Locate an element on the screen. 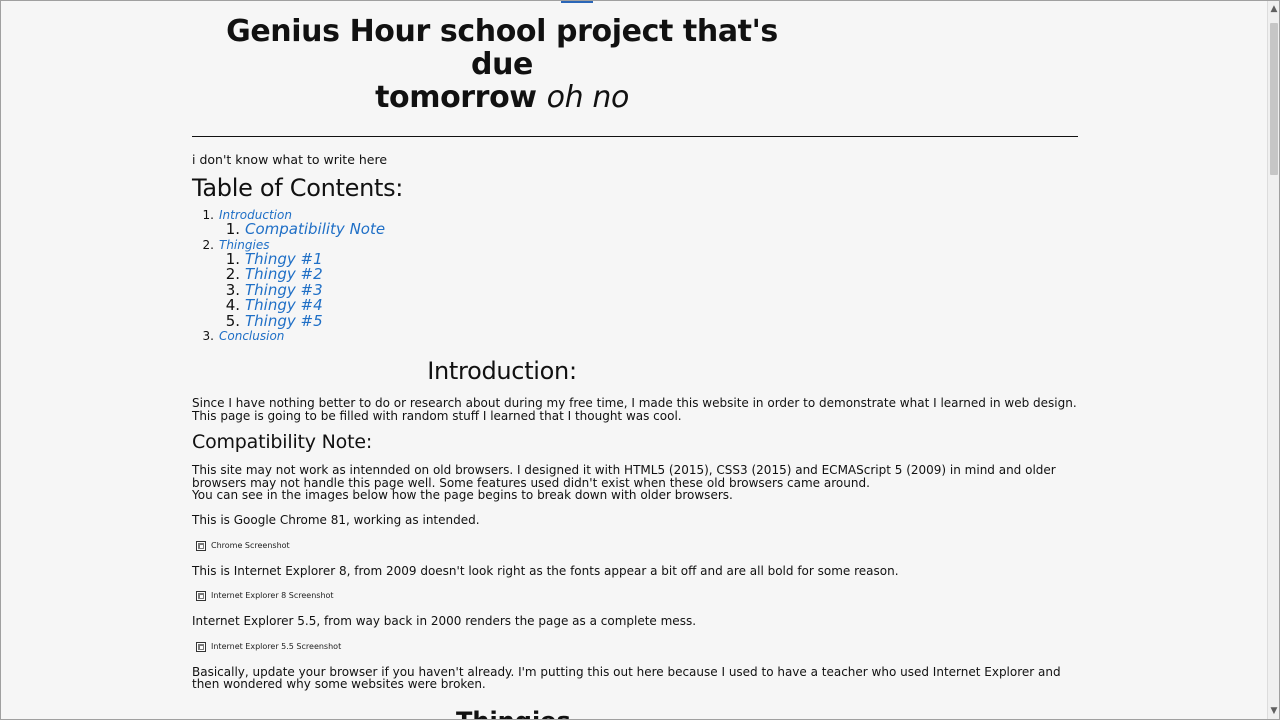  vertical-scrollbar: ▲ ▼ is located at coordinates (1273, 360).